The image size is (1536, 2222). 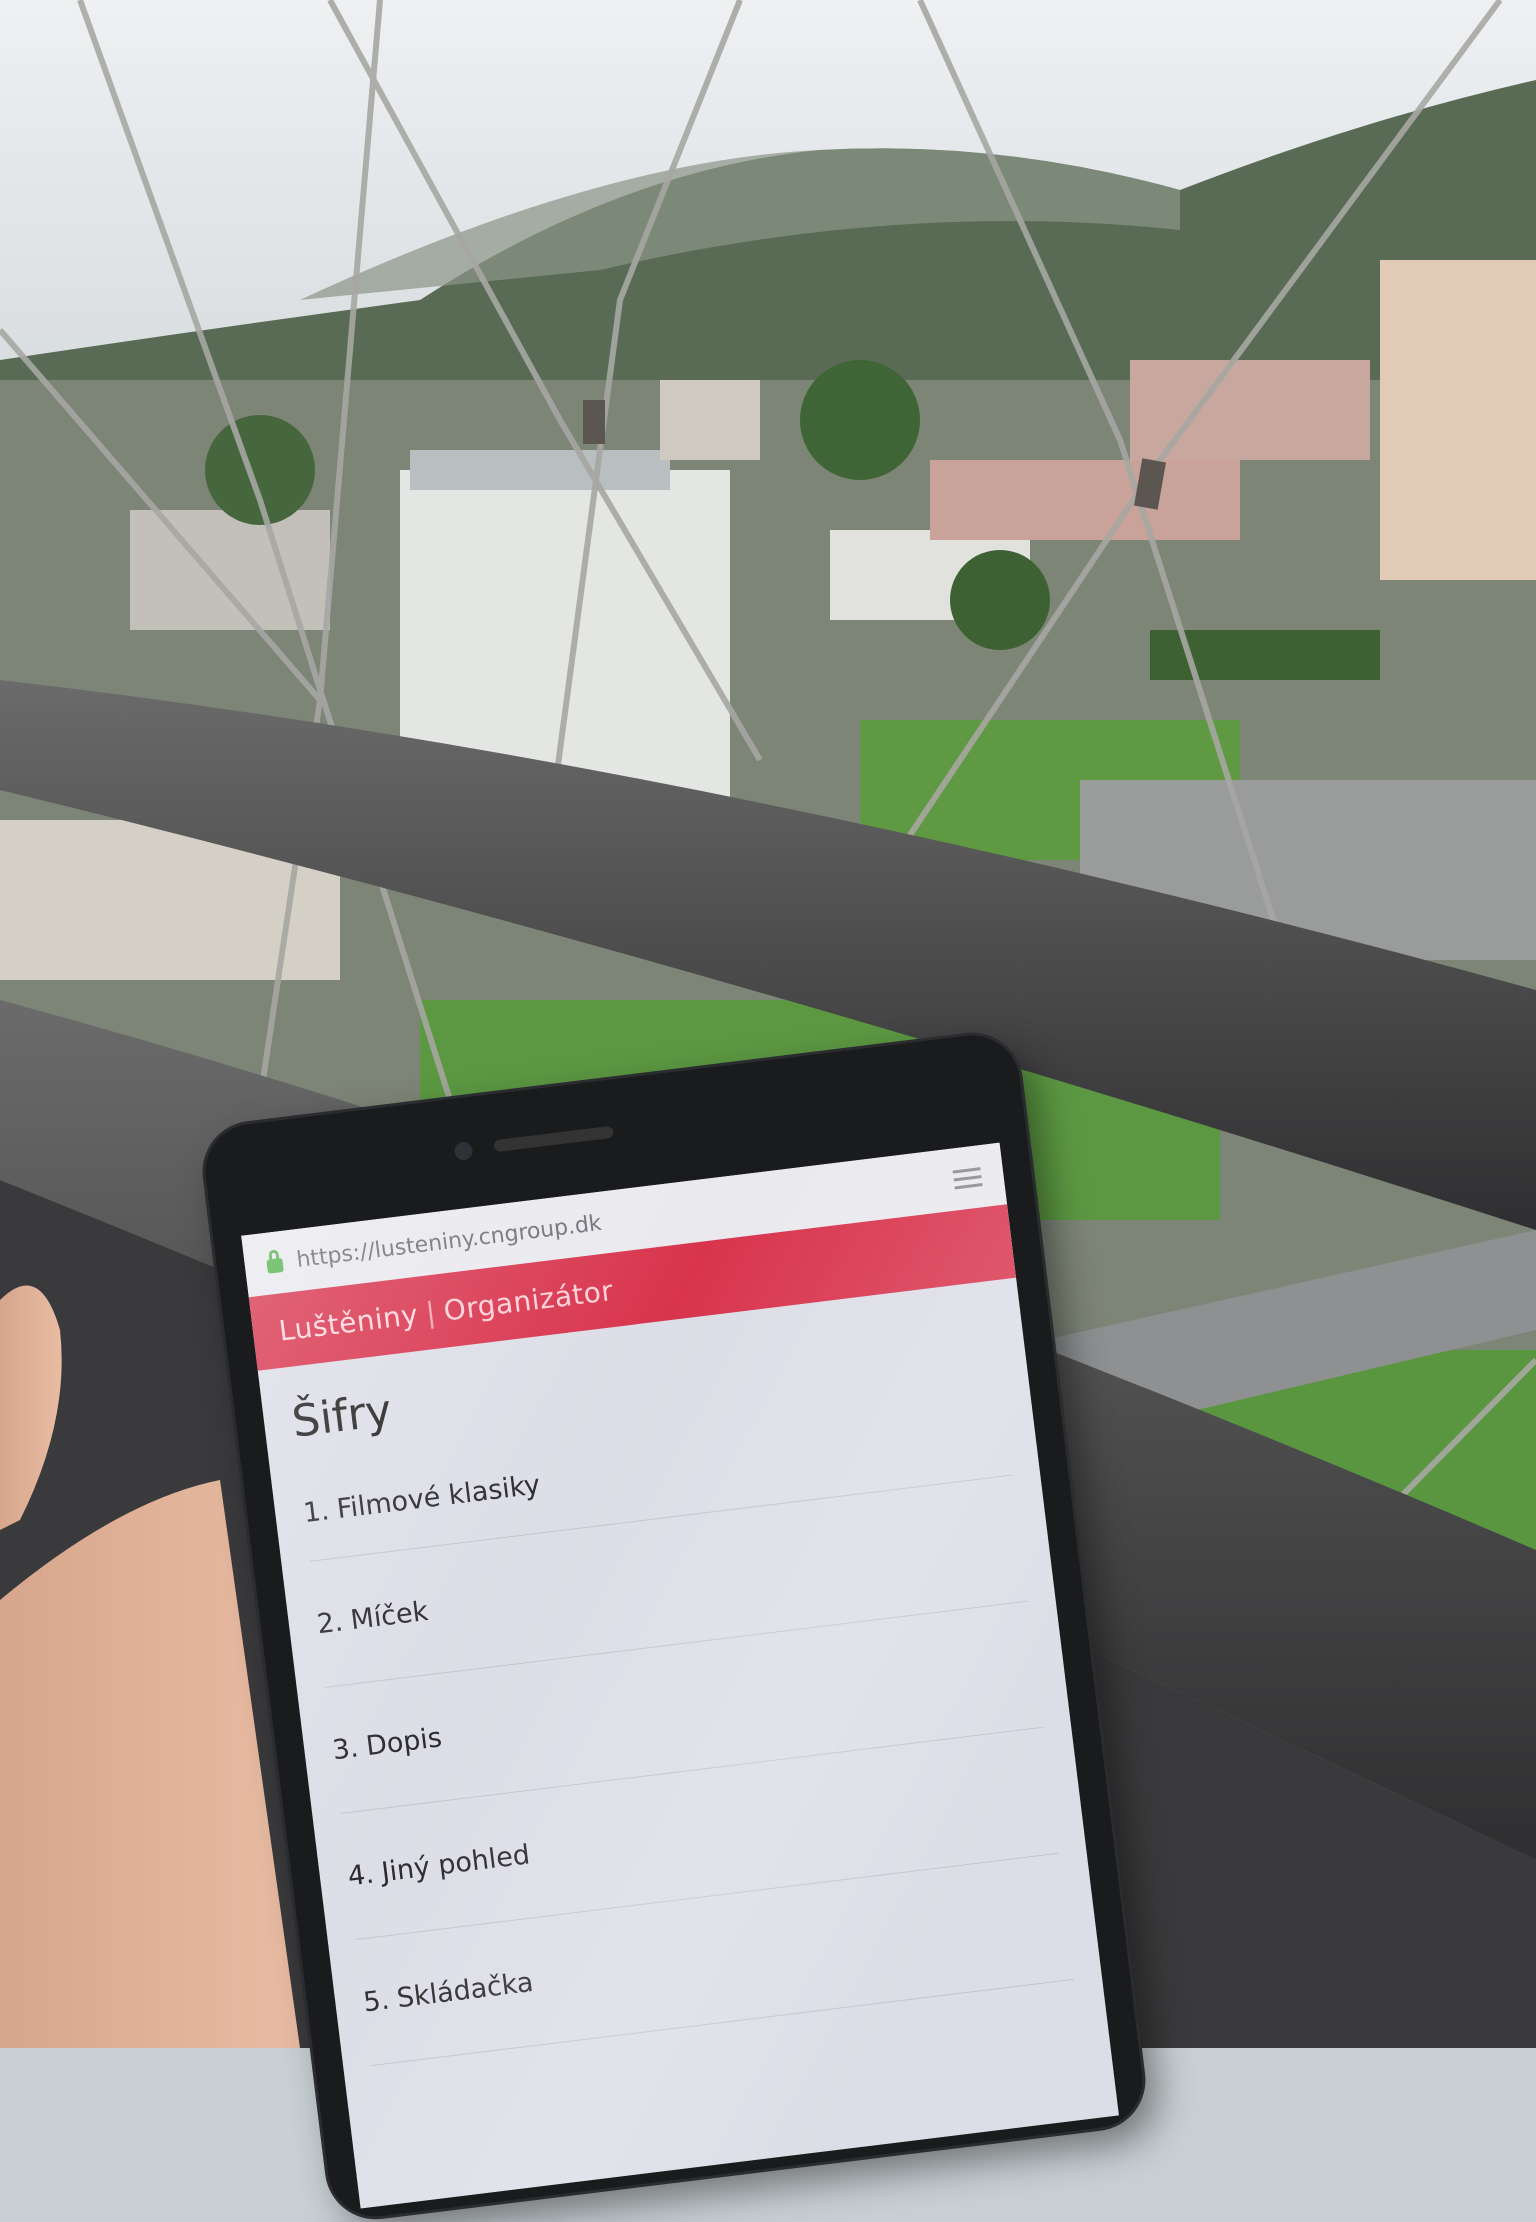 What do you see at coordinates (345, 1748) in the screenshot?
I see `cipher-number: 3.` at bounding box center [345, 1748].